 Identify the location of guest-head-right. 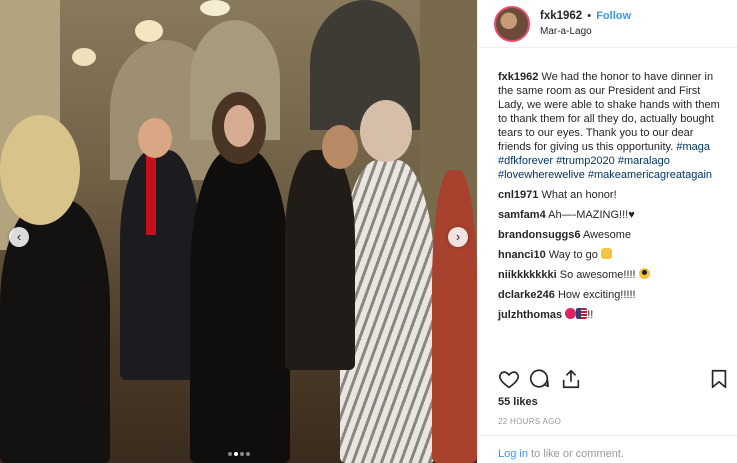
(386, 131).